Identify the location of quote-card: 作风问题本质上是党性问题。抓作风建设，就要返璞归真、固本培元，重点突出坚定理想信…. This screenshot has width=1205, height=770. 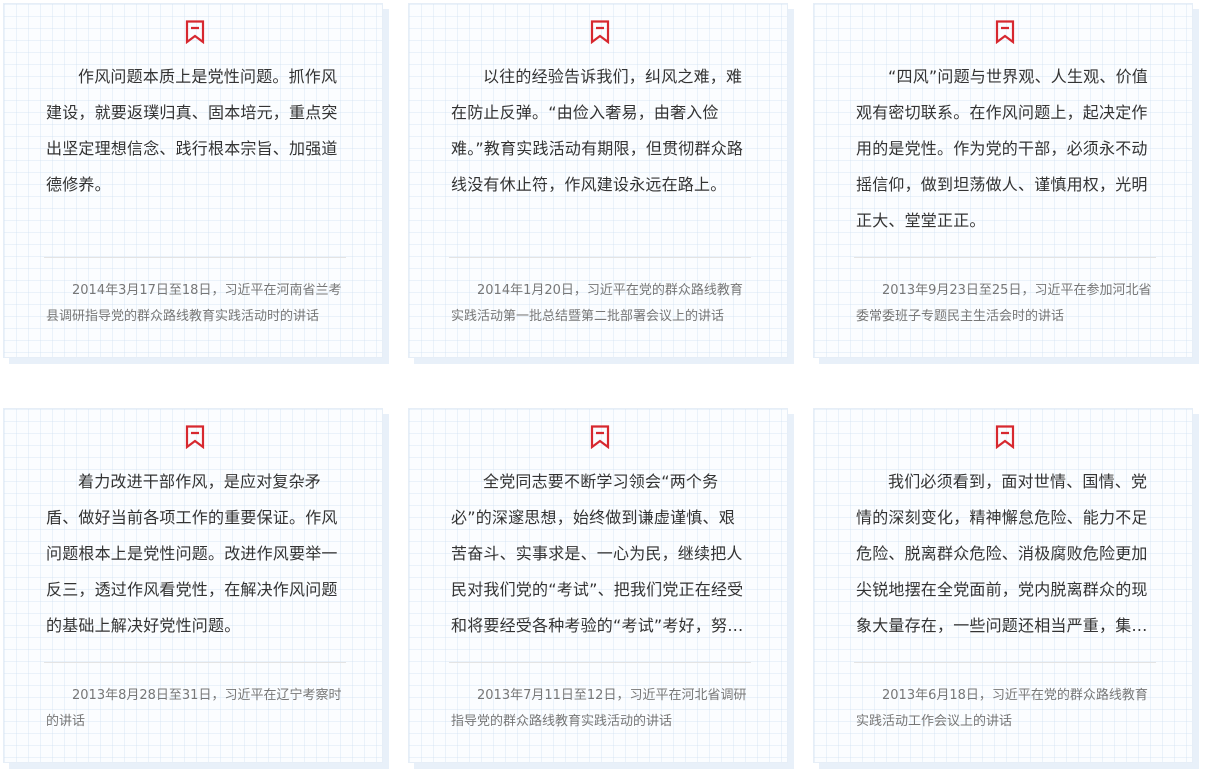
(193, 180).